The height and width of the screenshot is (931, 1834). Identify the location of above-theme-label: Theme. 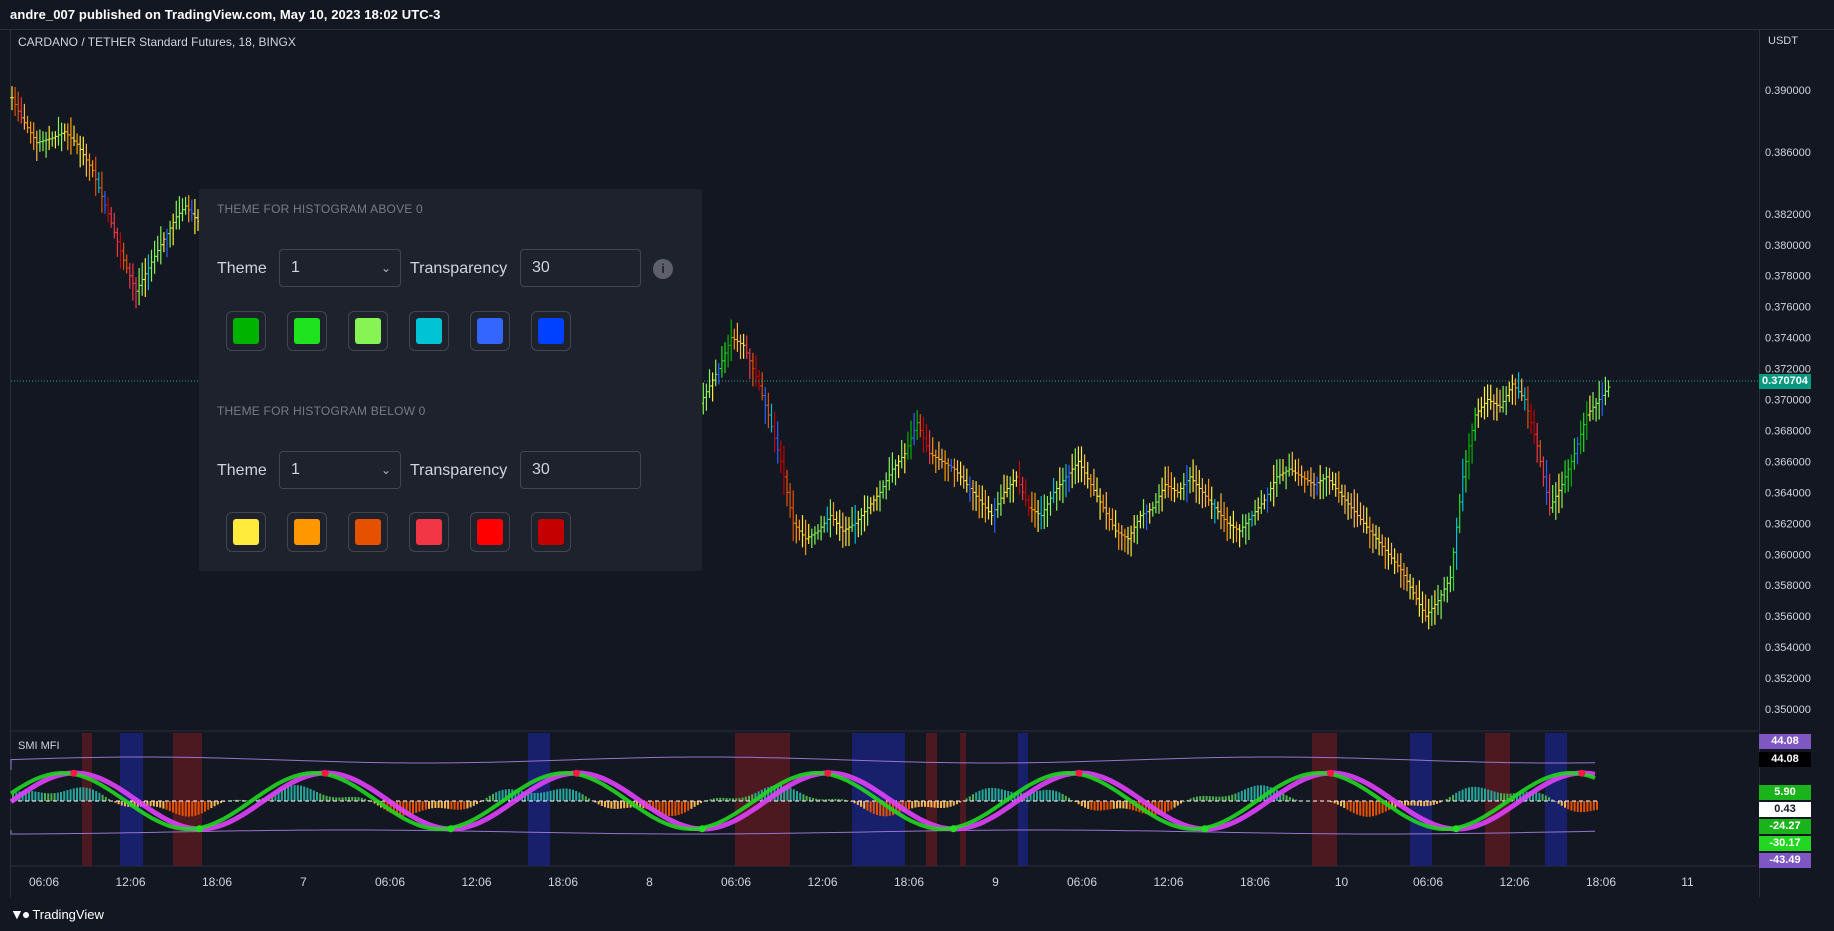
(242, 268).